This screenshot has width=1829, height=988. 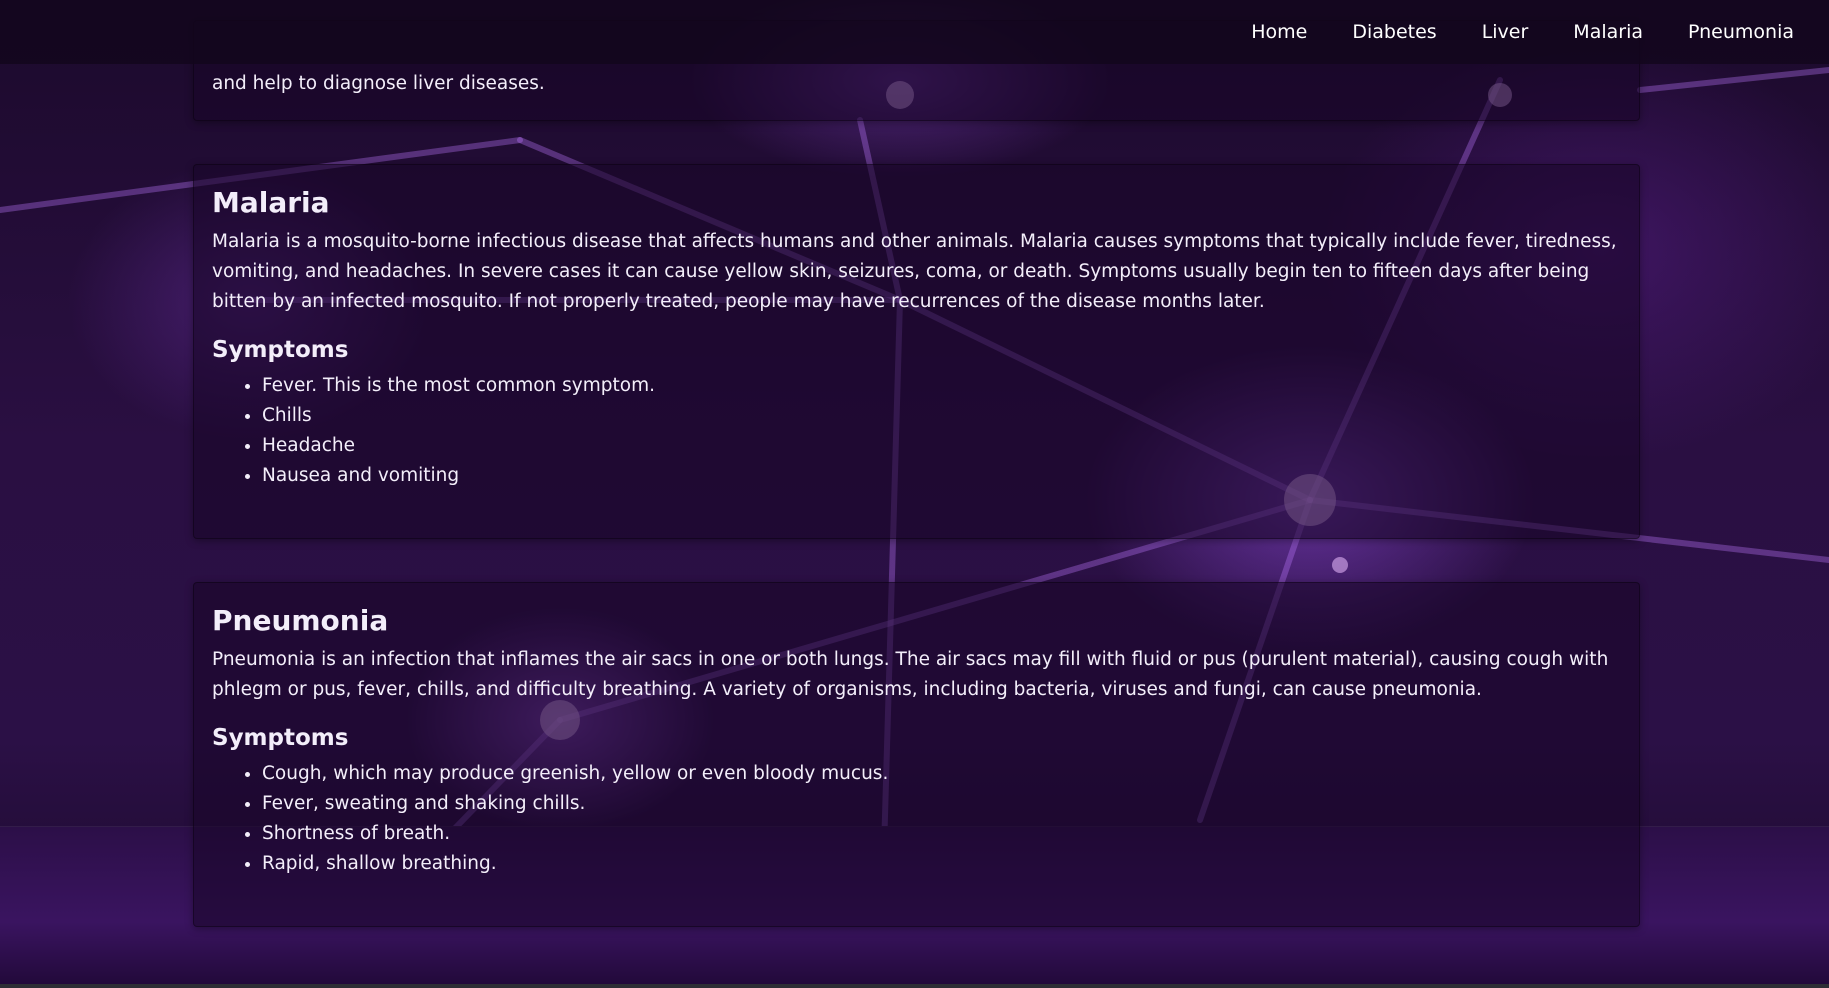 I want to click on top-navbar: Home Diabetes Liver Malaria Pneumonia, so click(x=914, y=32).